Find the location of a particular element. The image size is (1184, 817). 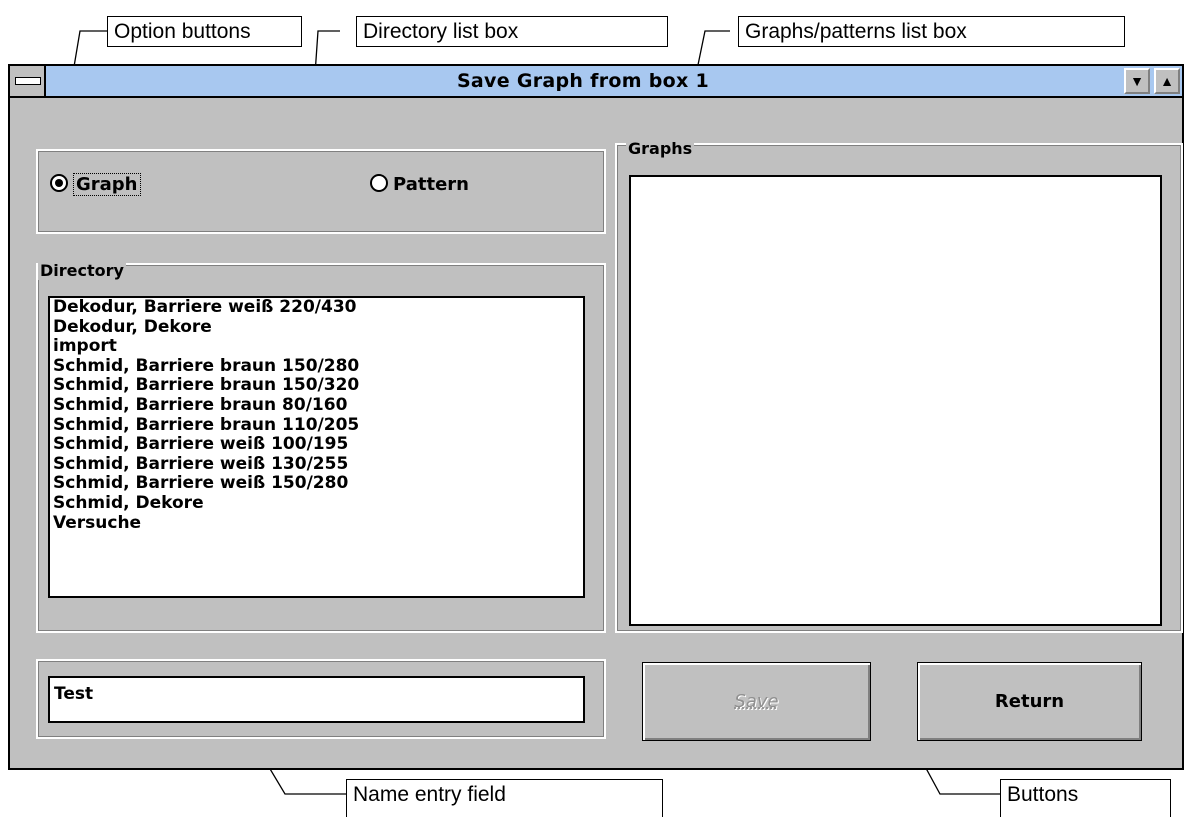

radio-unselected-icon is located at coordinates (379, 183).